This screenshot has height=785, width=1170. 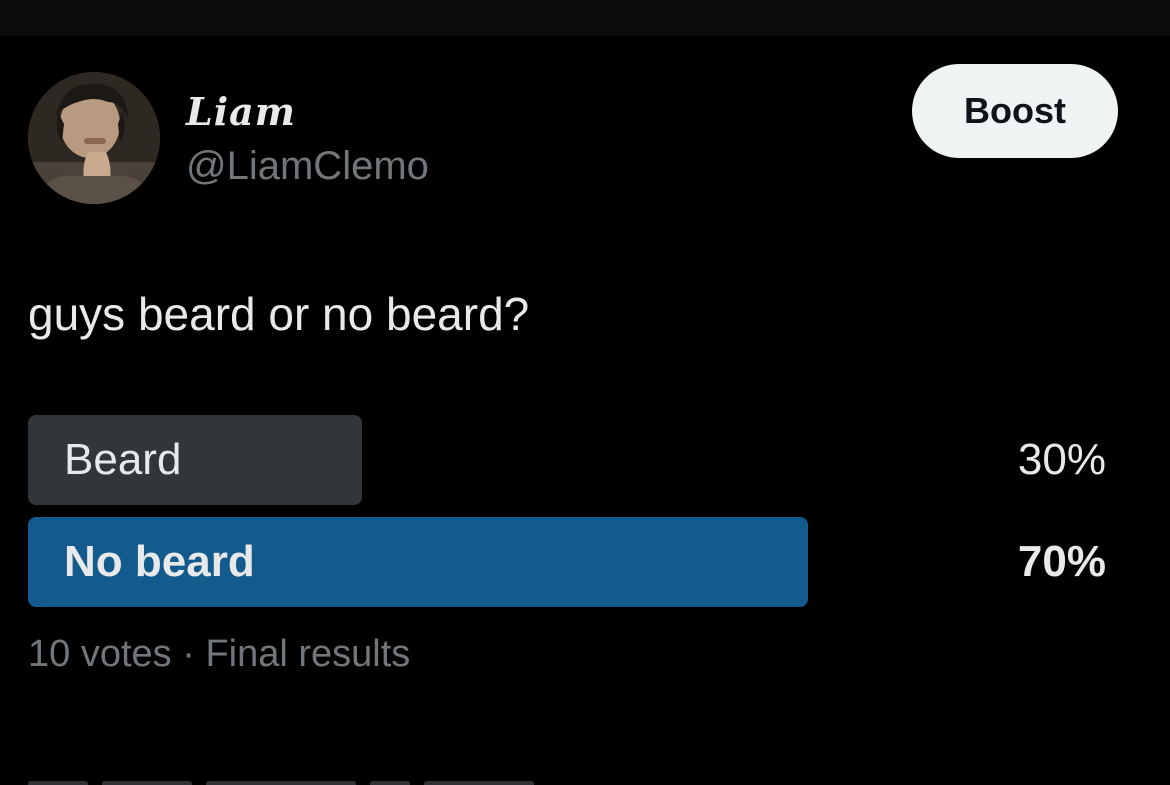 I want to click on post-text: guys beard or no beard?, so click(x=279, y=314).